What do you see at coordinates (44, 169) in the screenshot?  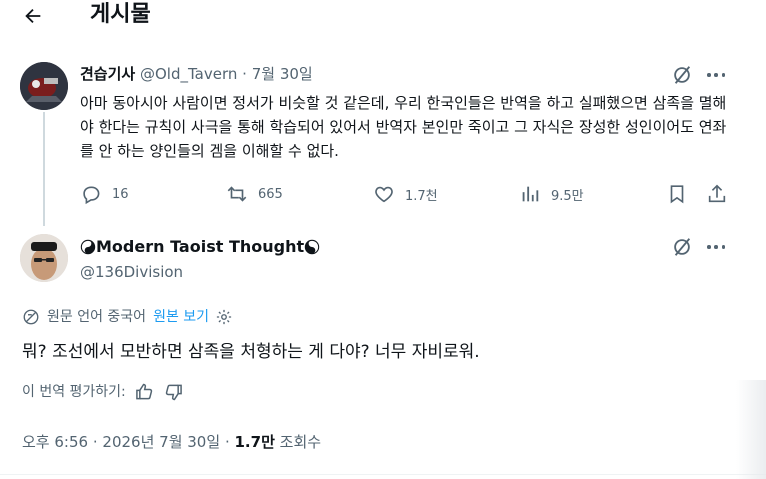 I see `thread-connector-line` at bounding box center [44, 169].